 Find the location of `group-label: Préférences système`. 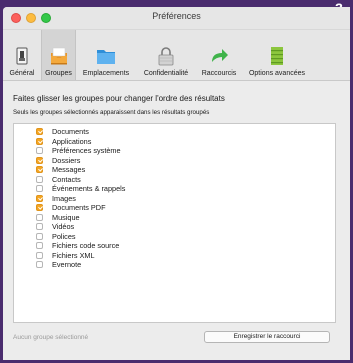

group-label: Préférences système is located at coordinates (86, 150).